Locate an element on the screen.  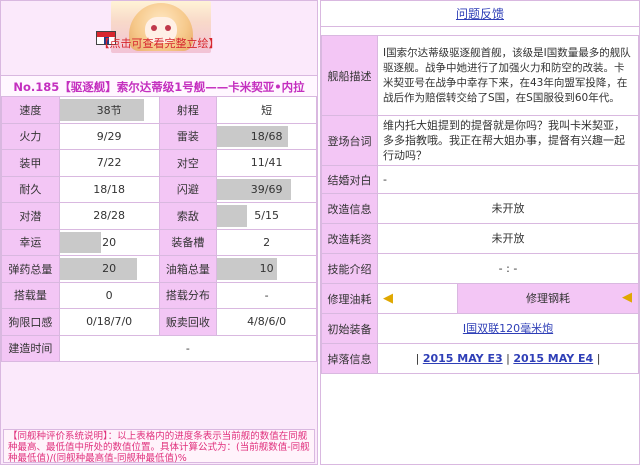
stats-row: 幸运 20 装备槽 2 is located at coordinates (159, 242).